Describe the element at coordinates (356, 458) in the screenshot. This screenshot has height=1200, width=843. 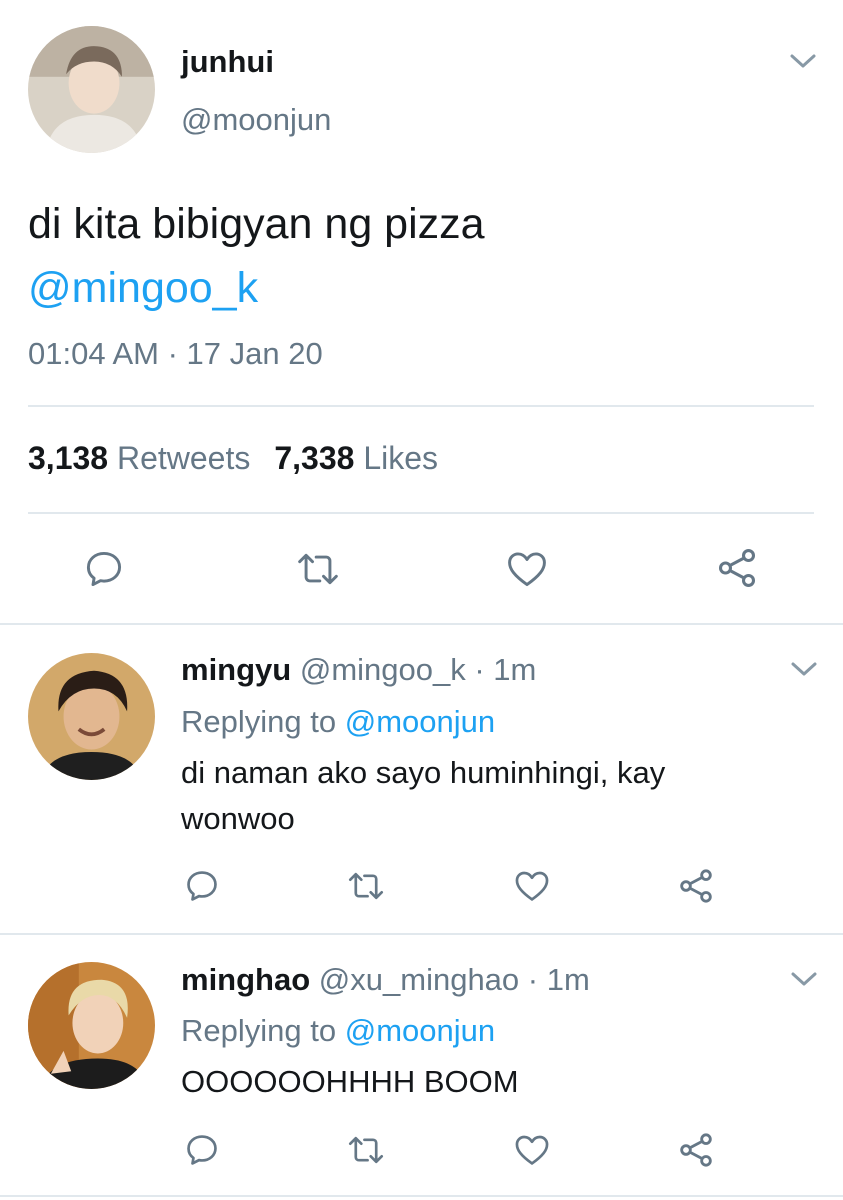
I see `likes-stat: 7,338 Likes` at that location.